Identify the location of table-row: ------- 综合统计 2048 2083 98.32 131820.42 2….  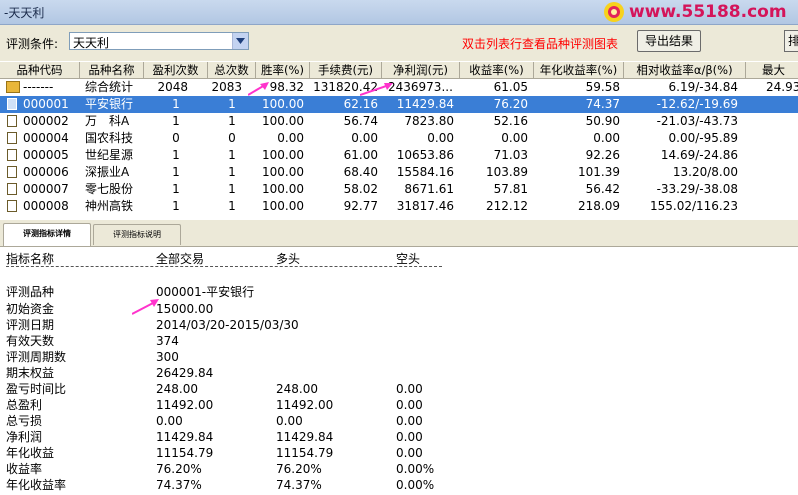
(399, 87).